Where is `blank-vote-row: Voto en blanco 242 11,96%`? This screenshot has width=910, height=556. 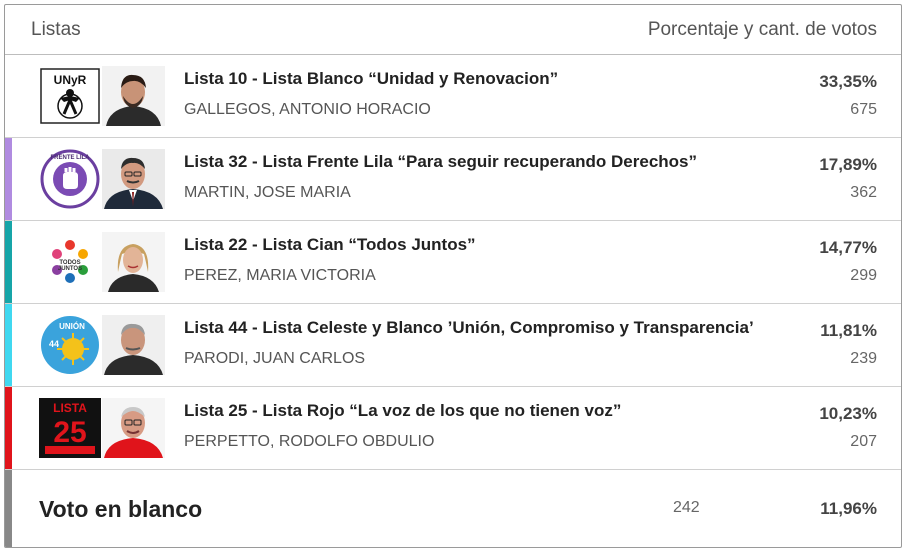 blank-vote-row: Voto en blanco 242 11,96% is located at coordinates (453, 508).